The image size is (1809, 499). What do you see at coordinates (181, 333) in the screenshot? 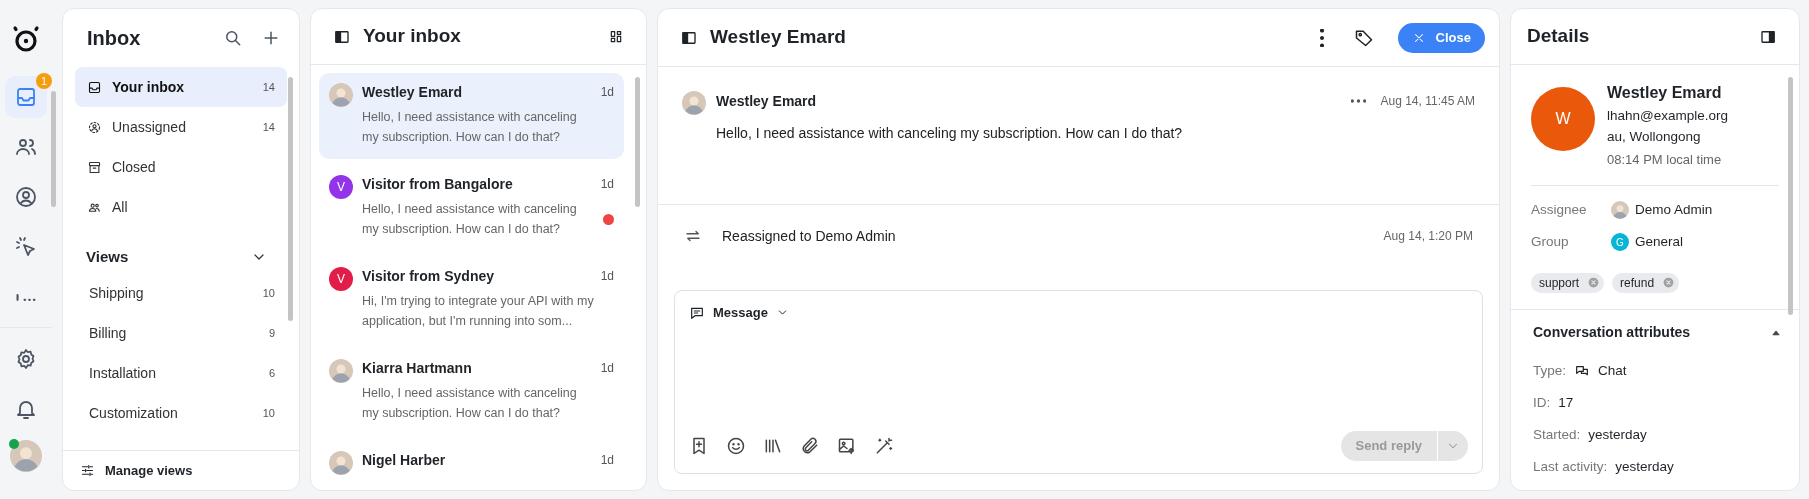
I see `view-item: Billing 9` at bounding box center [181, 333].